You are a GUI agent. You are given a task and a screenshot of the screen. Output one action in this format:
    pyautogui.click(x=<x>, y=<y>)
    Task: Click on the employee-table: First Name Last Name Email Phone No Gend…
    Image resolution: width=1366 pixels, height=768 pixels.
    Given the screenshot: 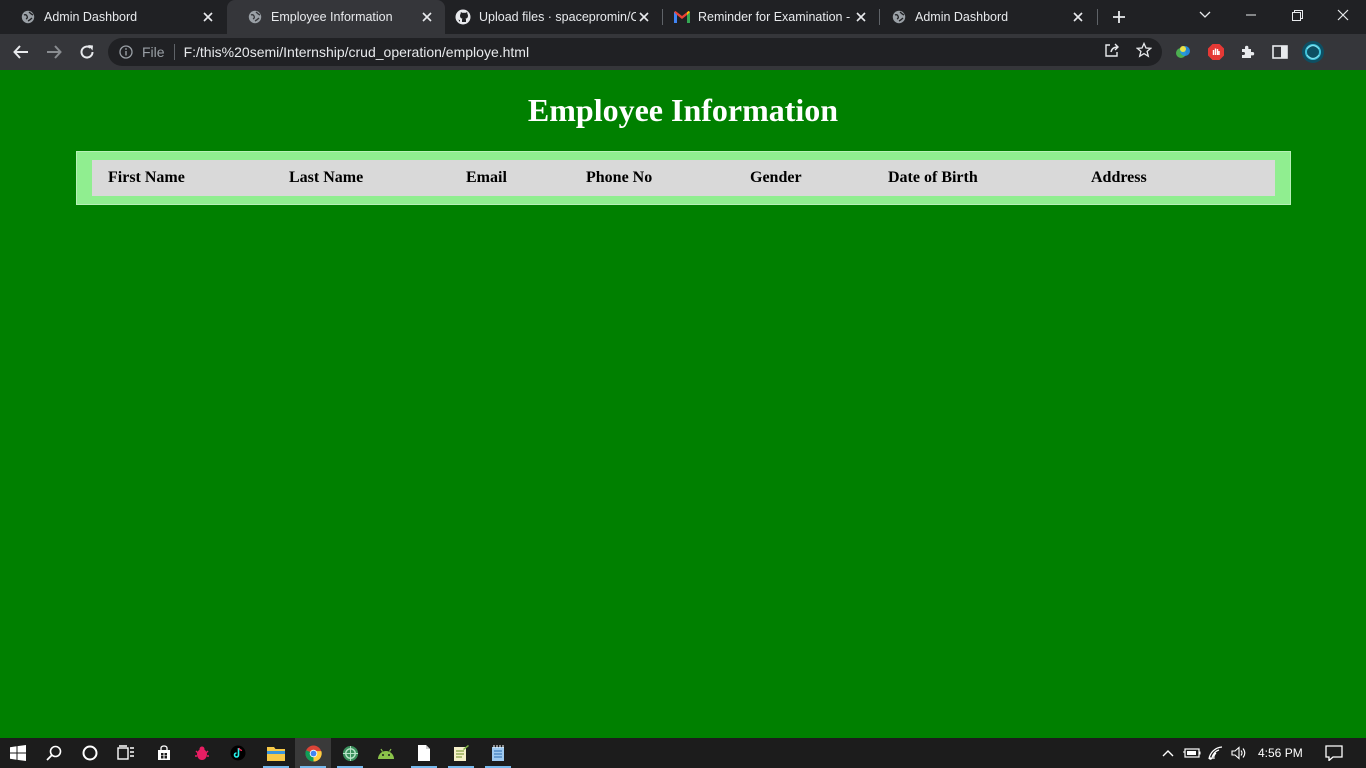 What is the action you would take?
    pyautogui.click(x=683, y=178)
    